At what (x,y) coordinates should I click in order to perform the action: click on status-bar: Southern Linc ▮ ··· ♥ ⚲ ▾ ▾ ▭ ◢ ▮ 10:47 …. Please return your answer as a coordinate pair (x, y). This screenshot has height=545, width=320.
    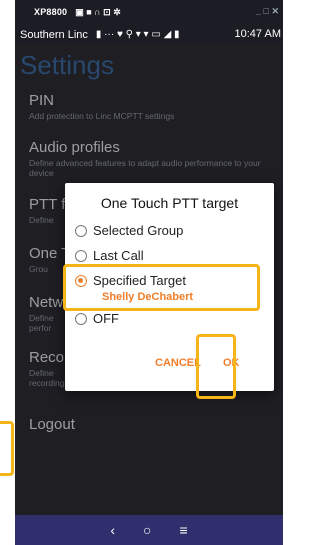
    Looking at the image, I should click on (149, 34).